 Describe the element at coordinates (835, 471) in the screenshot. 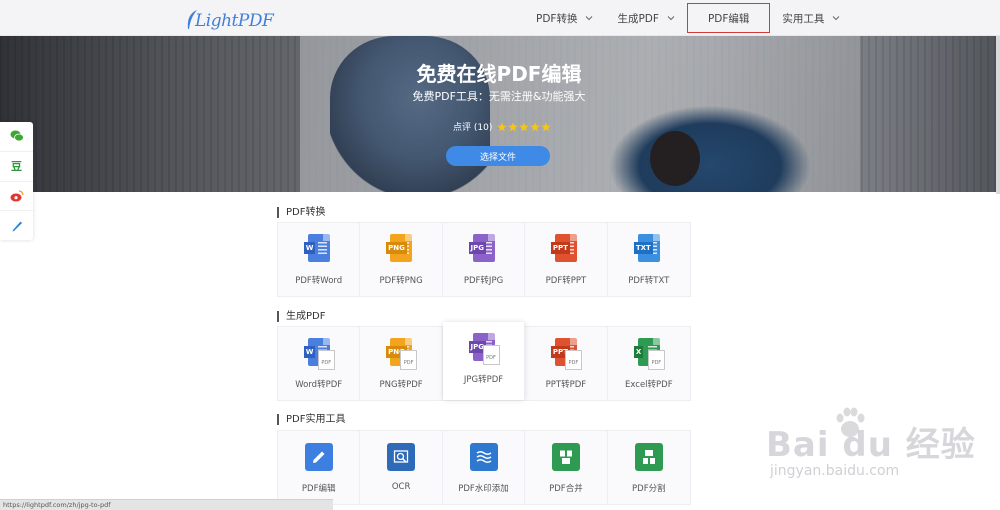

I see `watermark-url: jingyan.baidu.com` at that location.